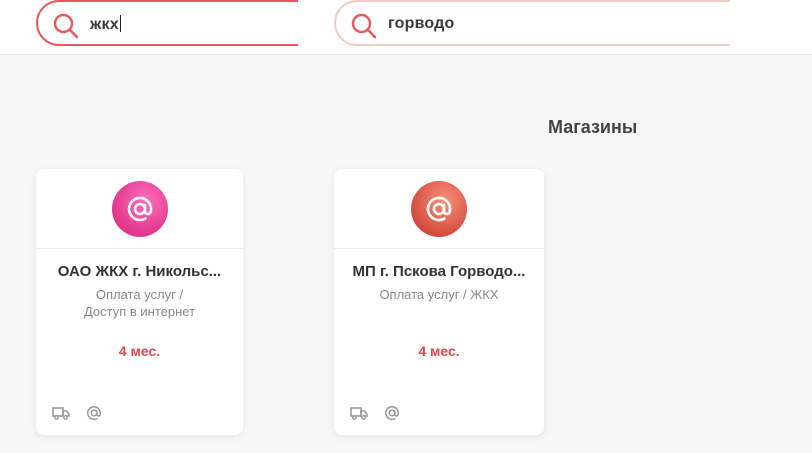  What do you see at coordinates (544, 23) in the screenshot?
I see `search-field-secondary: горводо` at bounding box center [544, 23].